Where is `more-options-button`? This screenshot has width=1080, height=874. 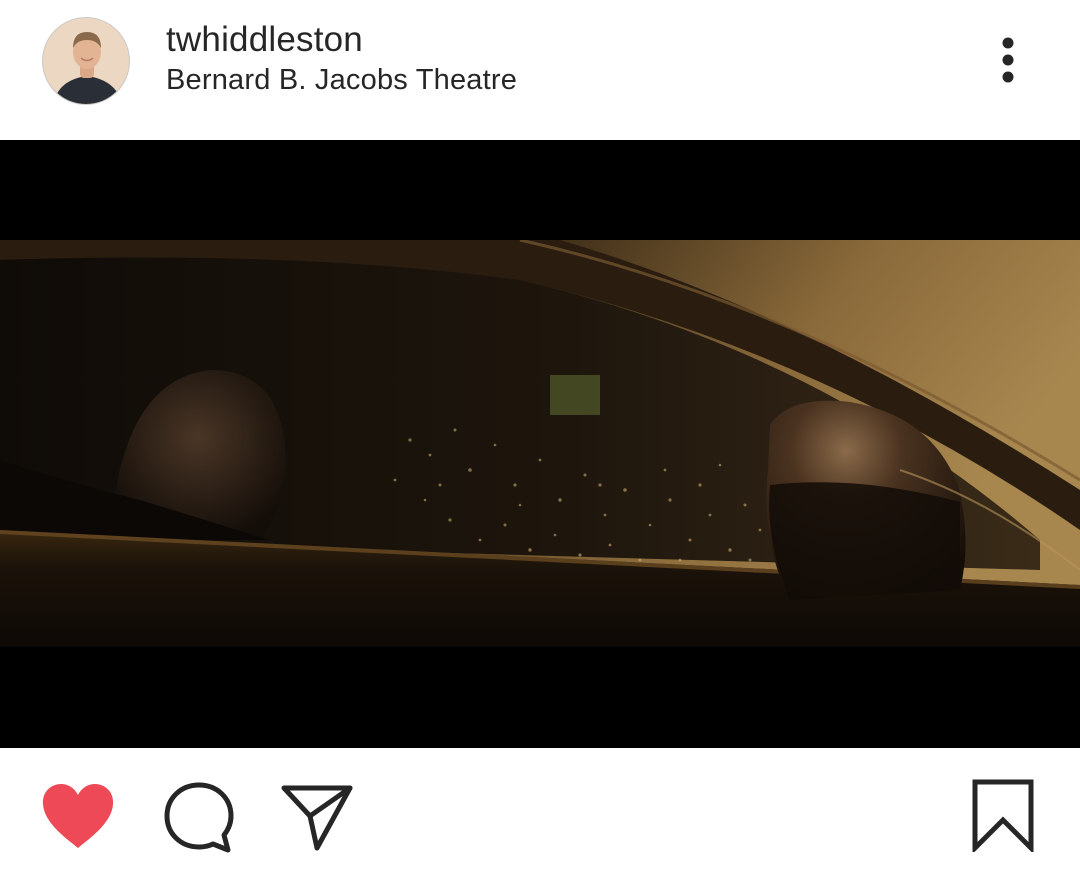
more-options-button is located at coordinates (1008, 62).